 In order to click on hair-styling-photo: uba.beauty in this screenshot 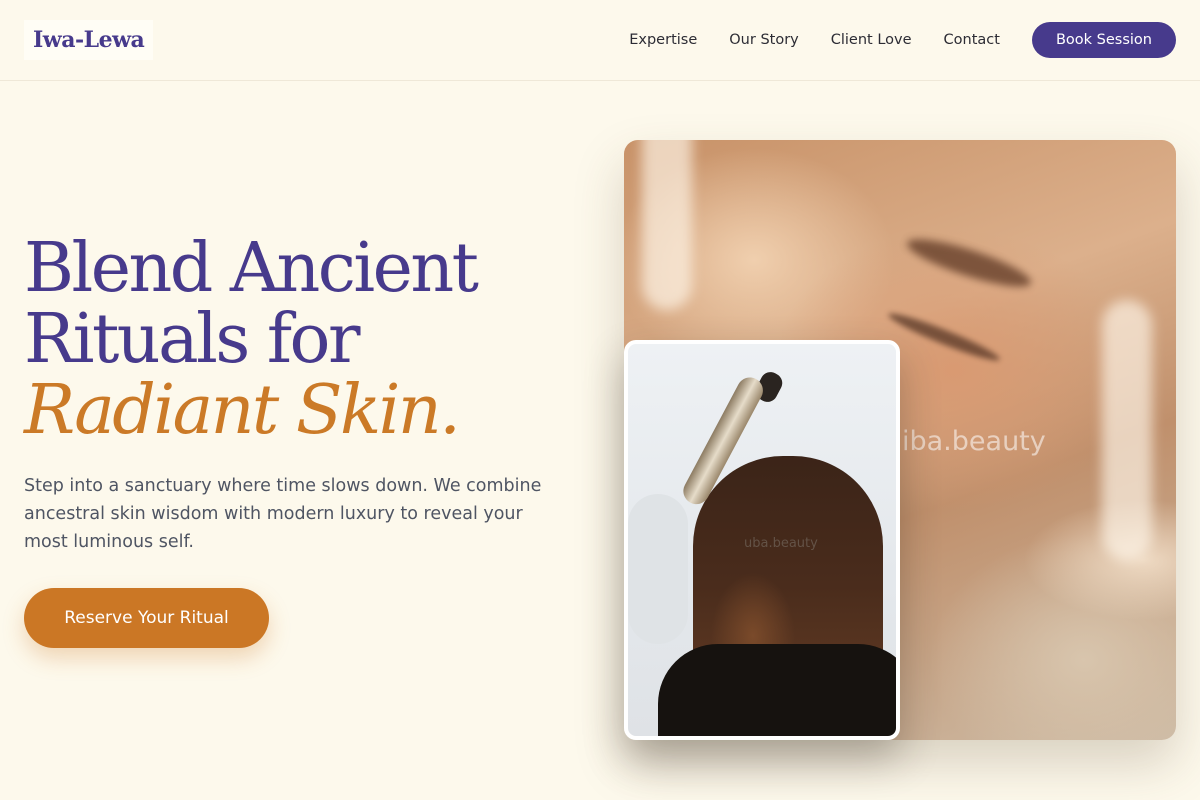, I will do `click(762, 540)`.